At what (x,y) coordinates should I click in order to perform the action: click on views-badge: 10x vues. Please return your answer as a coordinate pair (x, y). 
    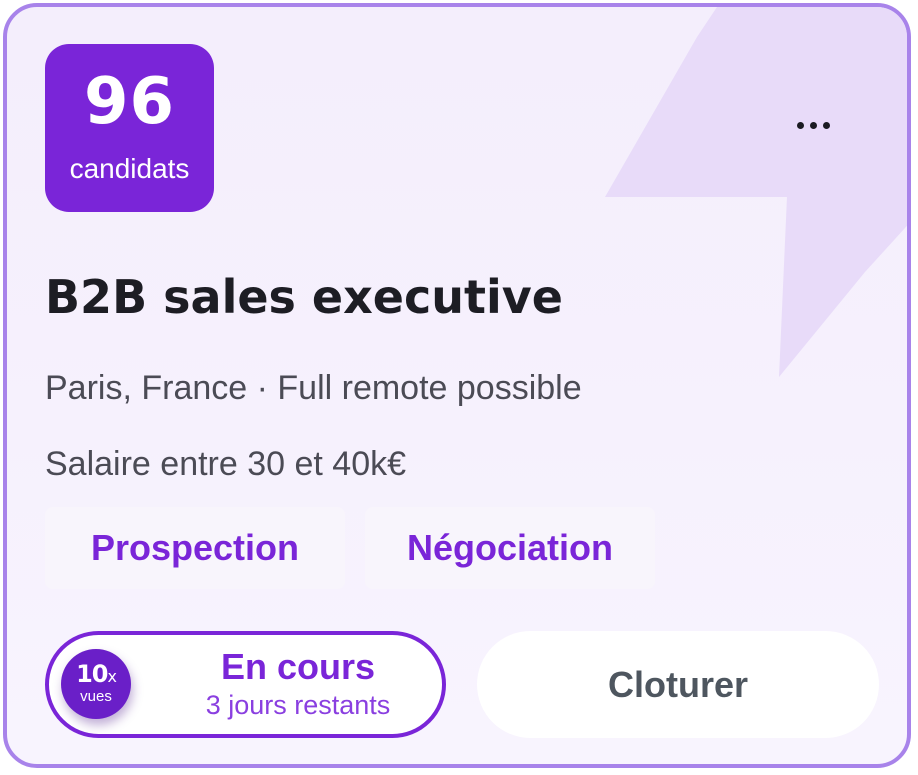
    Looking at the image, I should click on (96, 684).